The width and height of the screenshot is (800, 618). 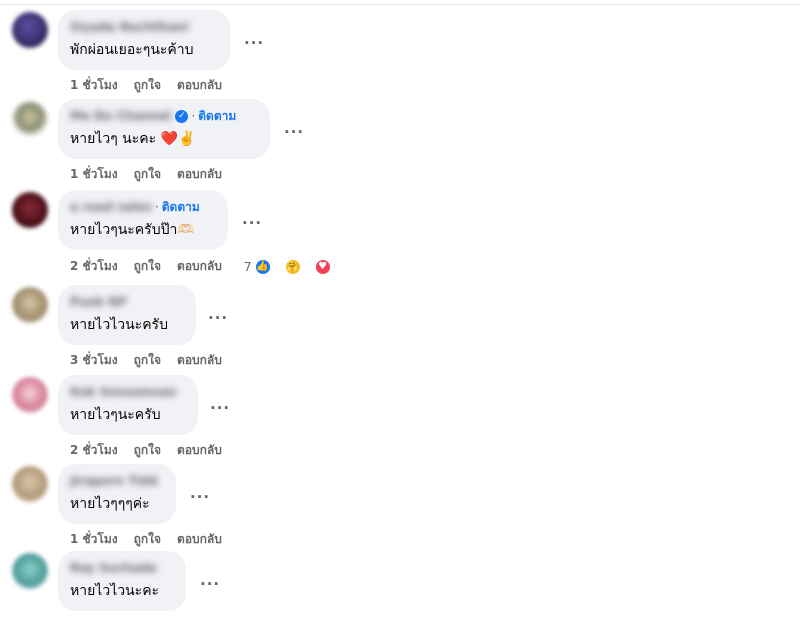 What do you see at coordinates (182, 116) in the screenshot?
I see `verified-badge-icon: ✓` at bounding box center [182, 116].